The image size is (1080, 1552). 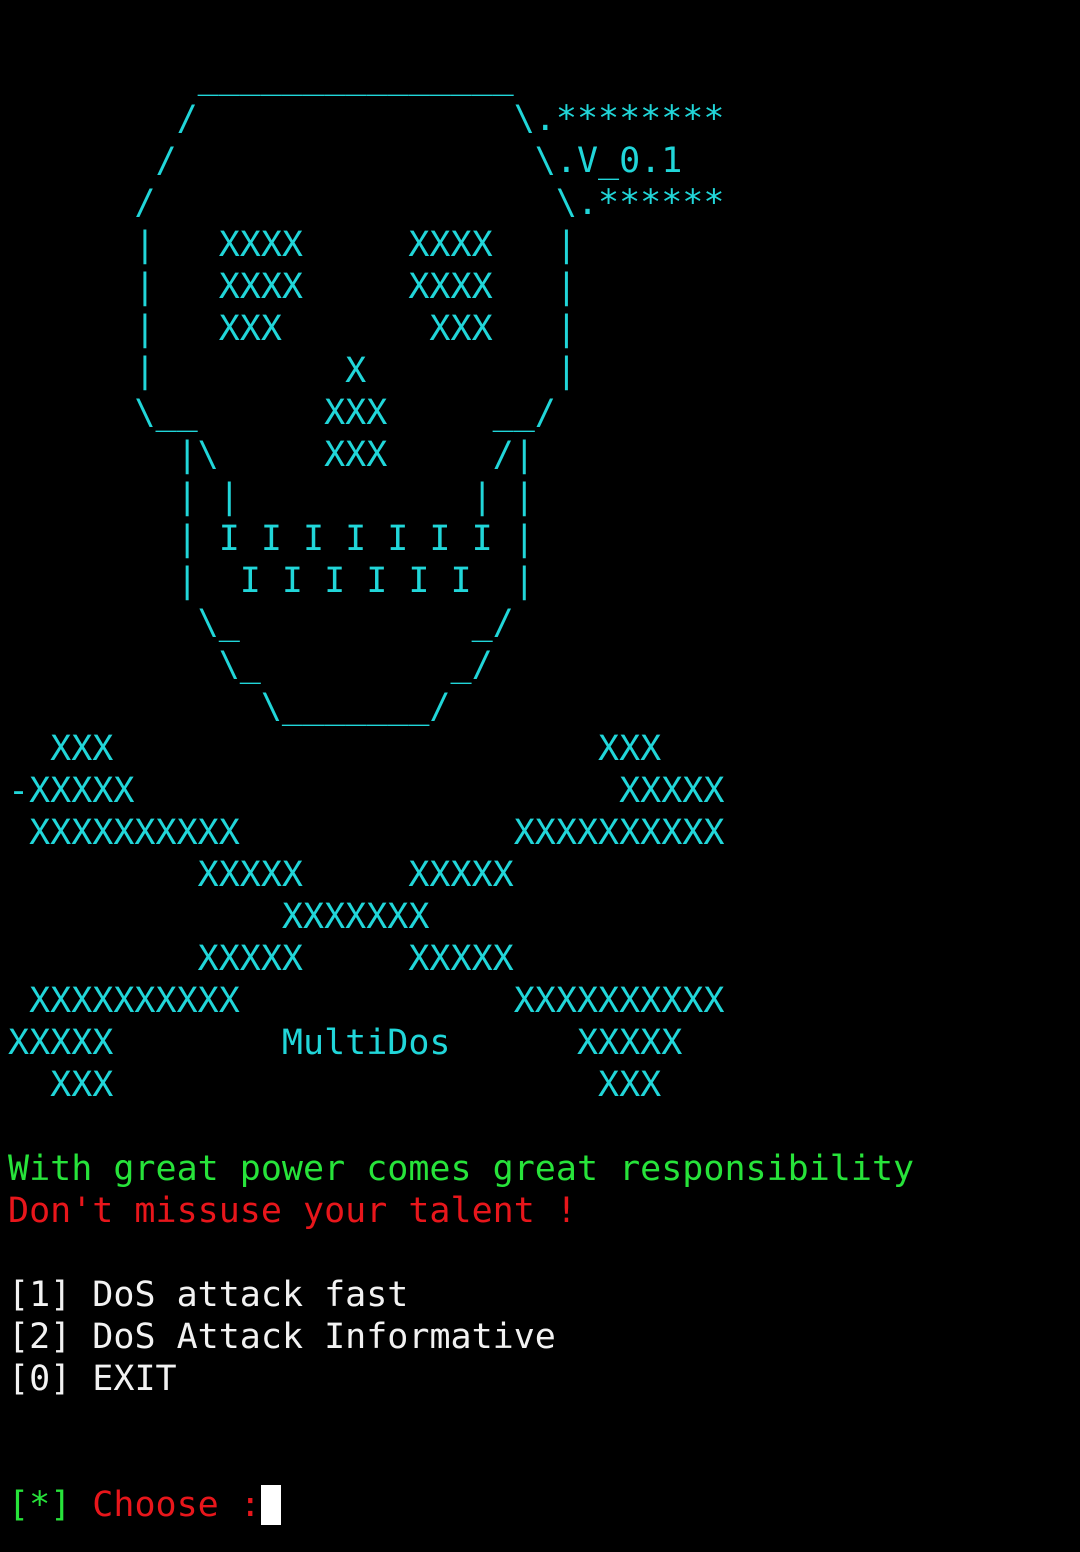 I want to click on ascii-art-line: XXXXXXX, so click(x=219, y=917).